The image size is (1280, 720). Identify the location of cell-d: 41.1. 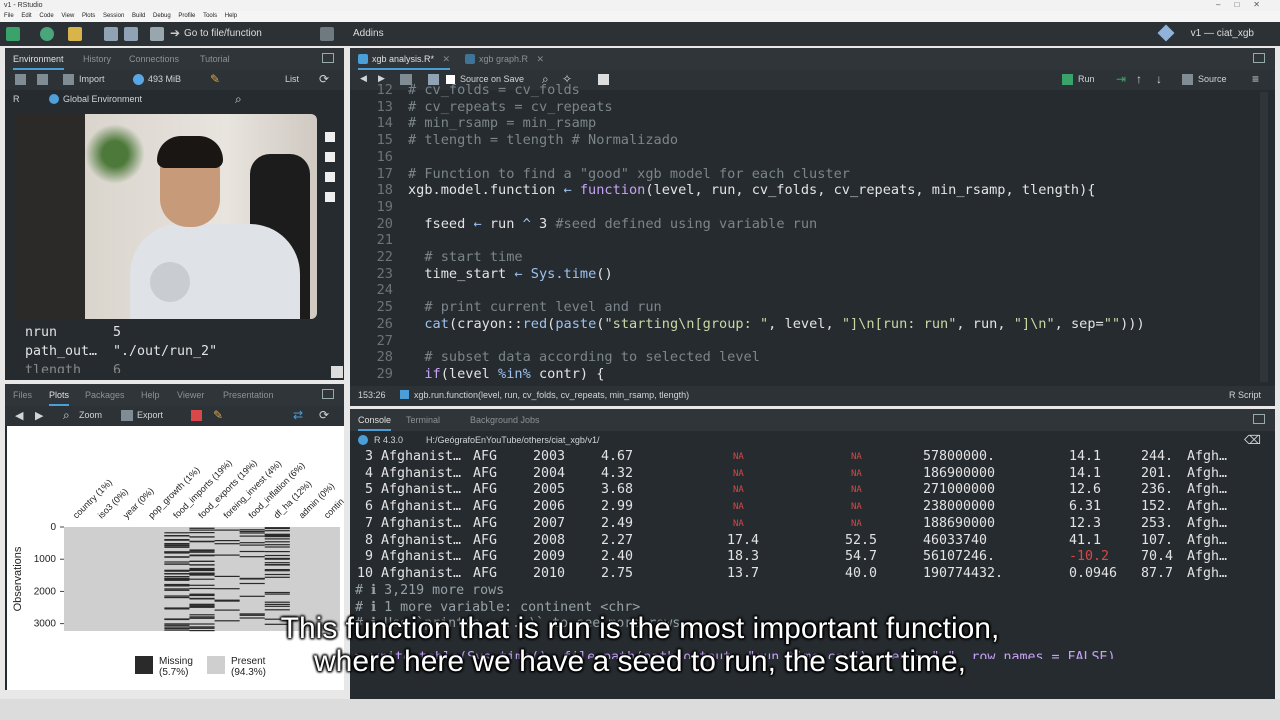
(1085, 540).